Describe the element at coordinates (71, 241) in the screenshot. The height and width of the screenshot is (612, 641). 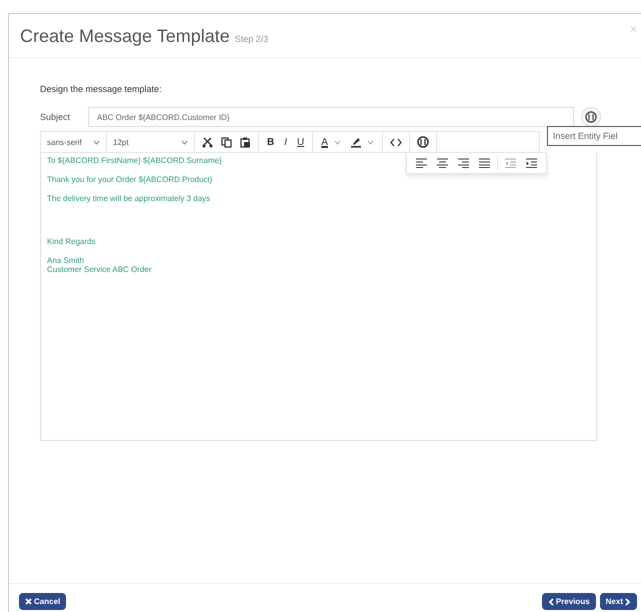
I see `message-text: Kind Regards` at that location.